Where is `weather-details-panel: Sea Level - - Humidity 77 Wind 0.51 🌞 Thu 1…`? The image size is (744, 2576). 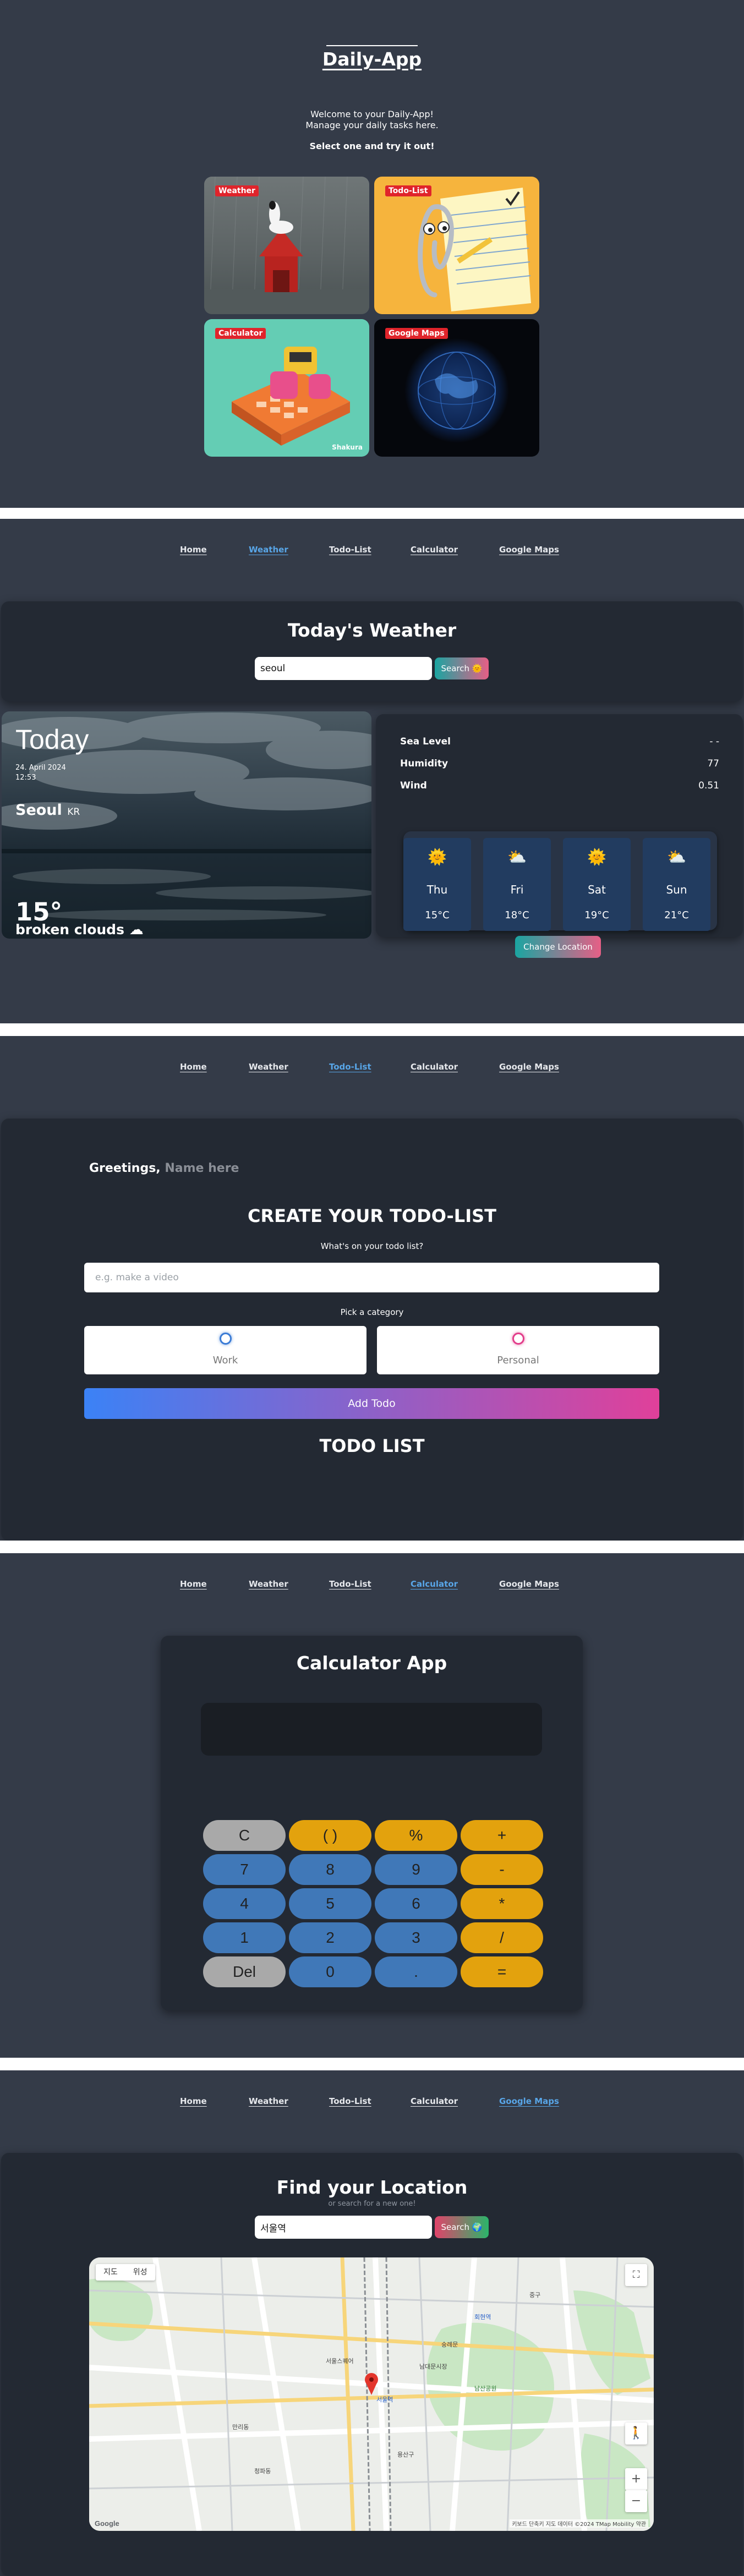
weather-details-panel: Sea Level - - Humidity 77 Wind 0.51 🌞 Thu 1… is located at coordinates (559, 826).